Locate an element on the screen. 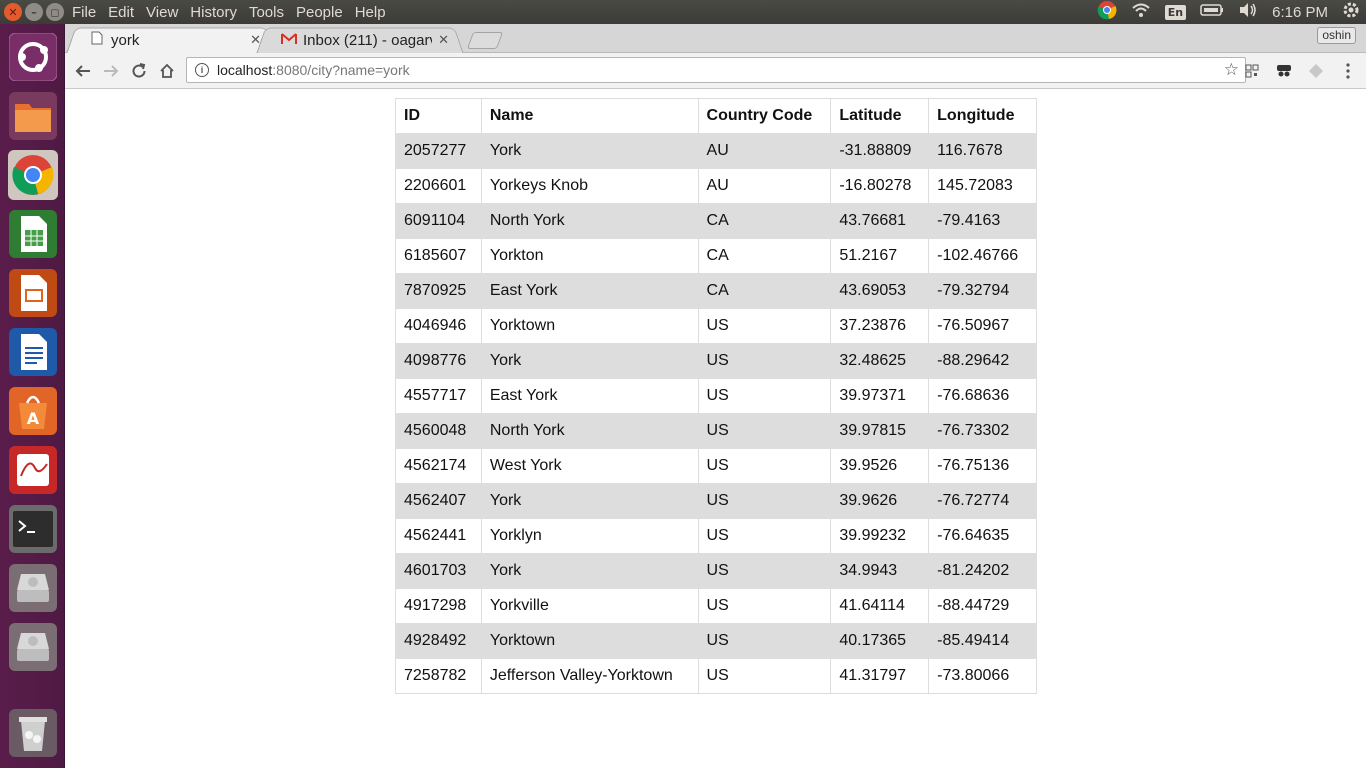  unity-launcher: A is located at coordinates (32, 396).